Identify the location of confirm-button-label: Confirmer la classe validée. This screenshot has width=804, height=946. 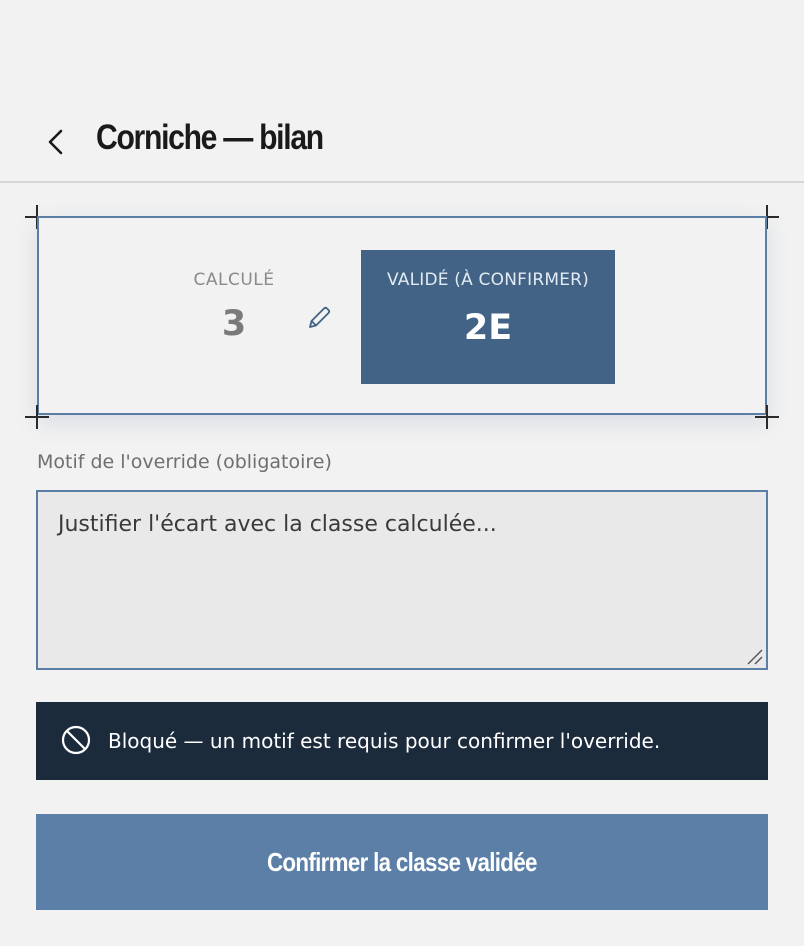
(402, 861).